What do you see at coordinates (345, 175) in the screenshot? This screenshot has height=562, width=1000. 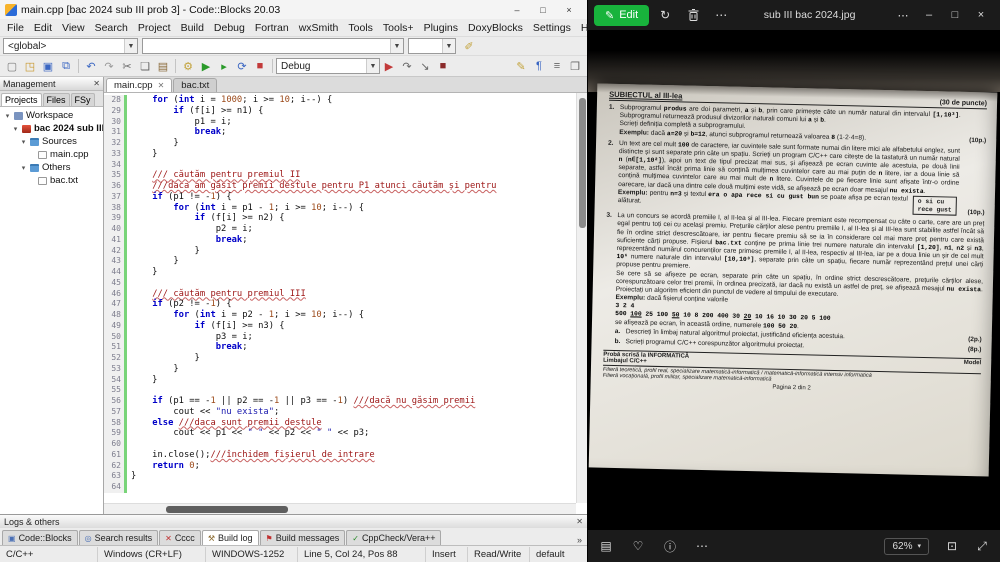 I see `code-line: 35 /// căutăm pentru premiul II` at bounding box center [345, 175].